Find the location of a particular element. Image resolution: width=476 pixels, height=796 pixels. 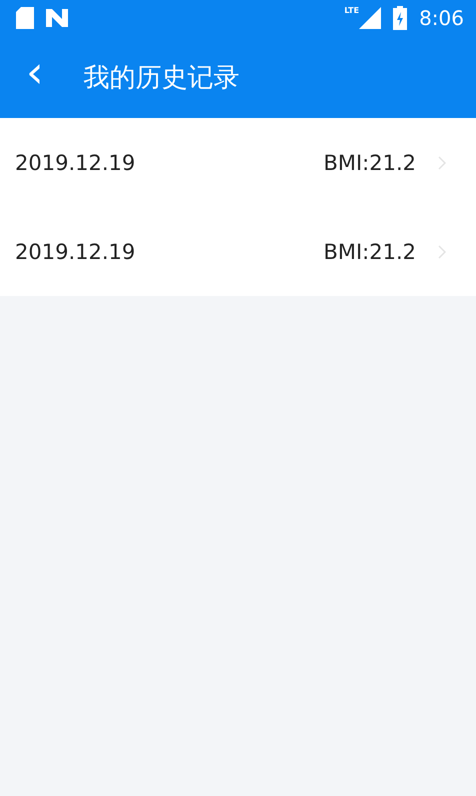

battery-icon is located at coordinates (400, 18).